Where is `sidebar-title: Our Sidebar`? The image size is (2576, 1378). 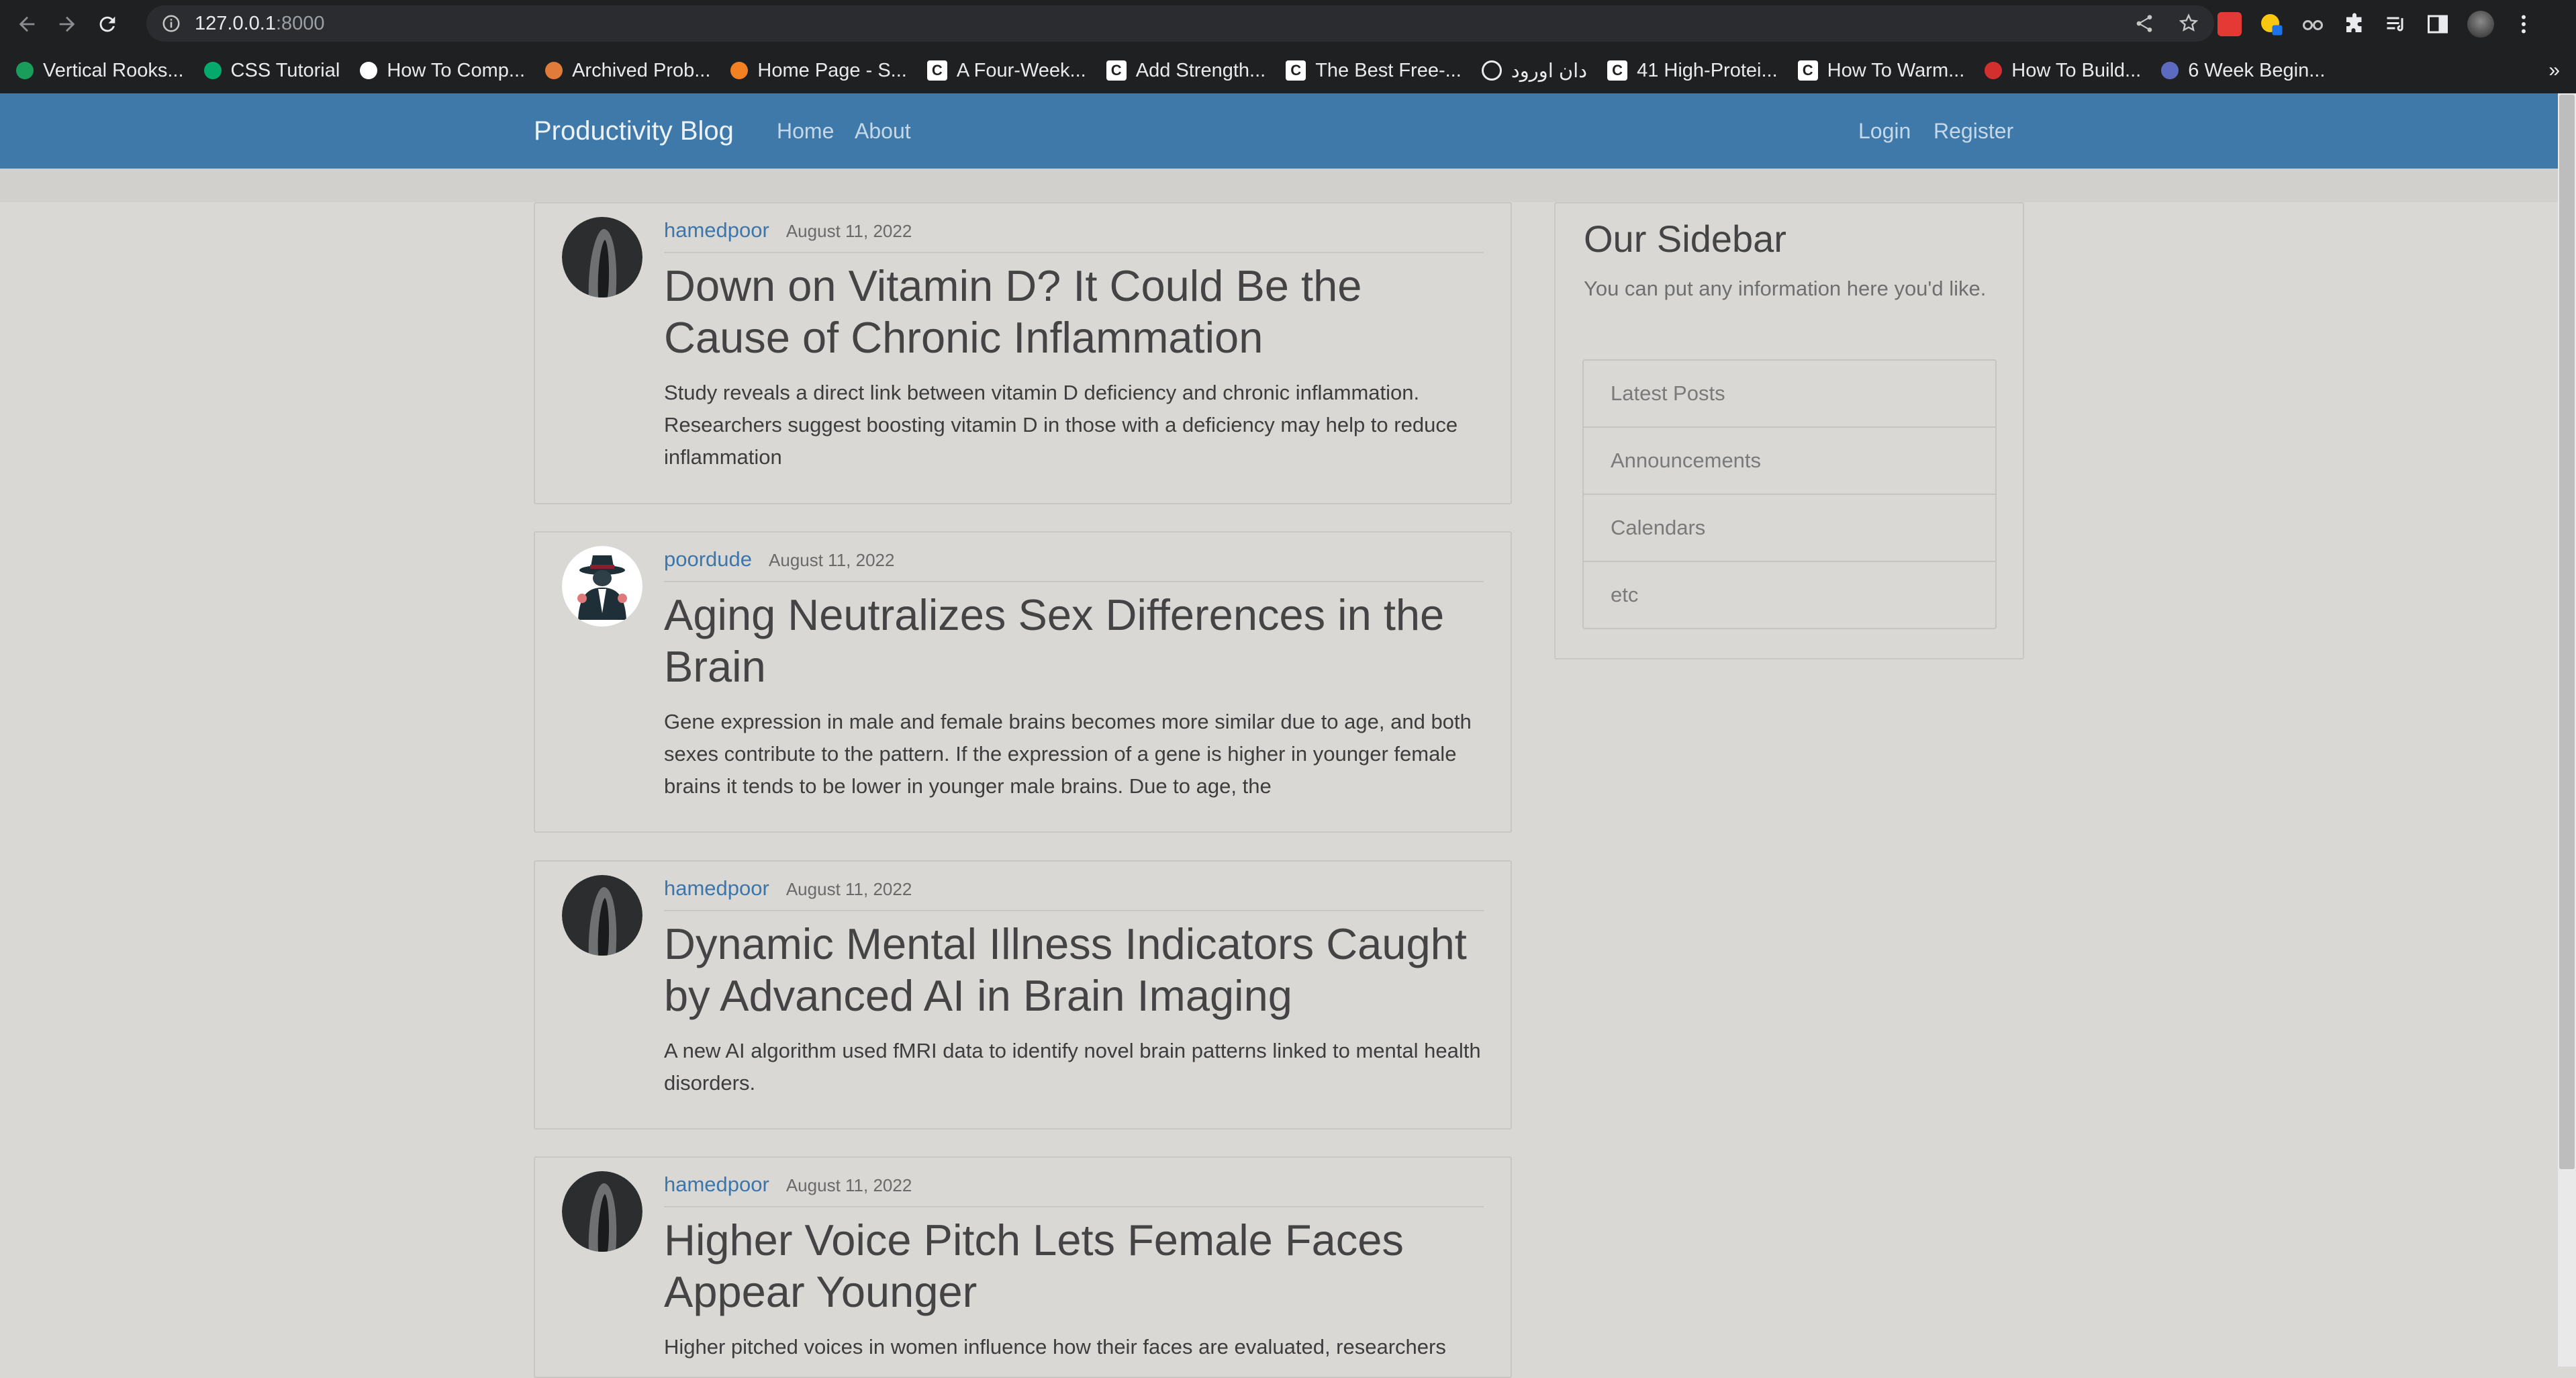
sidebar-title: Our Sidebar is located at coordinates (1685, 239).